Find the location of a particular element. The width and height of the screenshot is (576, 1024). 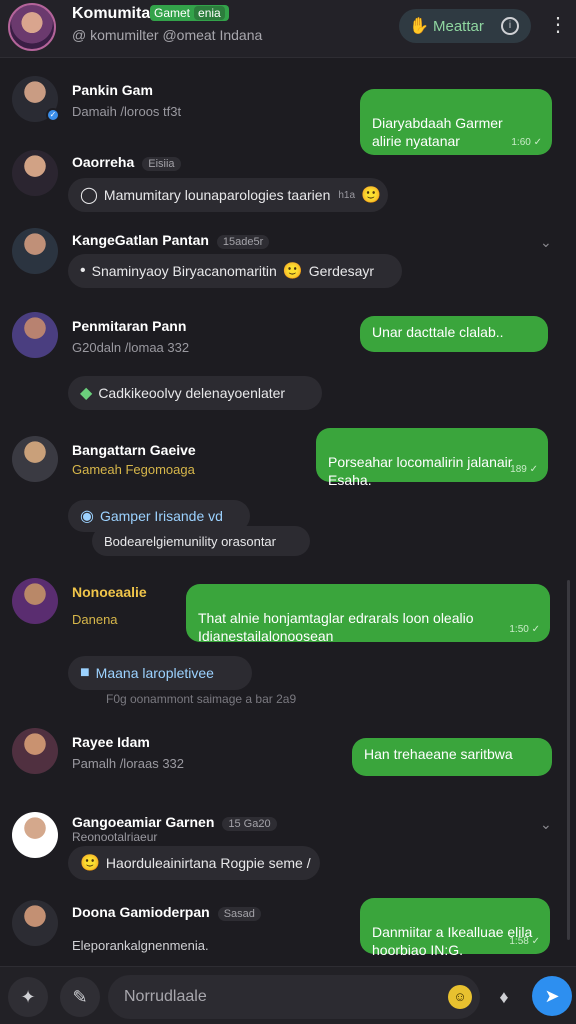

edit-icon: ✎ is located at coordinates (80, 997).